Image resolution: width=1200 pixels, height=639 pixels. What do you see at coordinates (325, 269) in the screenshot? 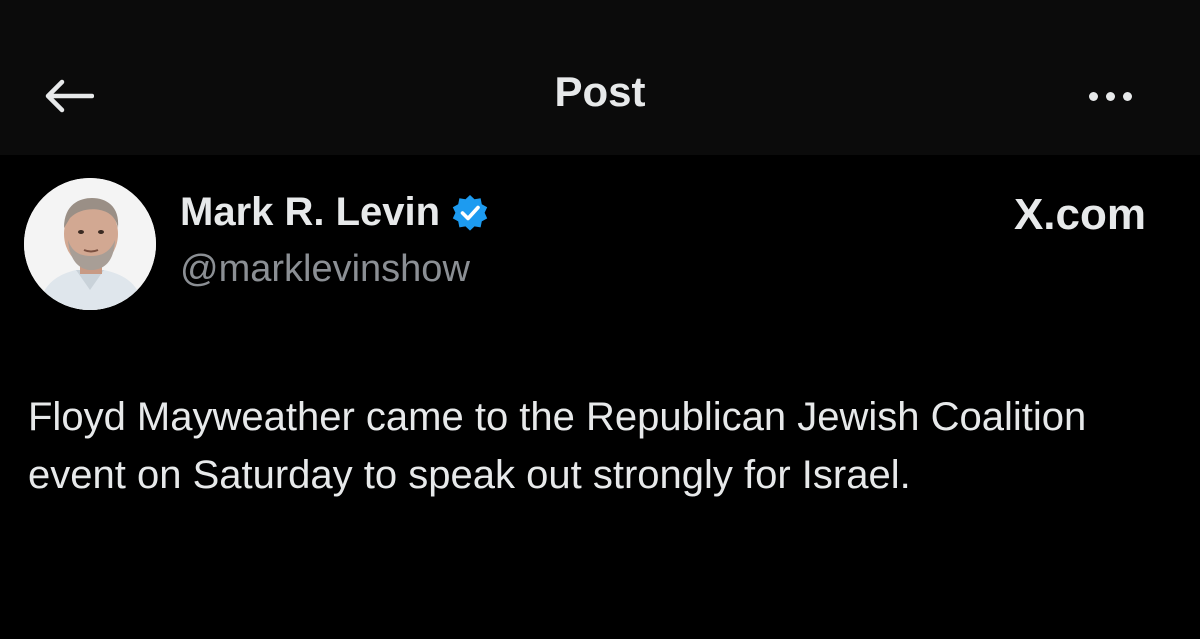
I see `author-handle: @marklevinshow` at bounding box center [325, 269].